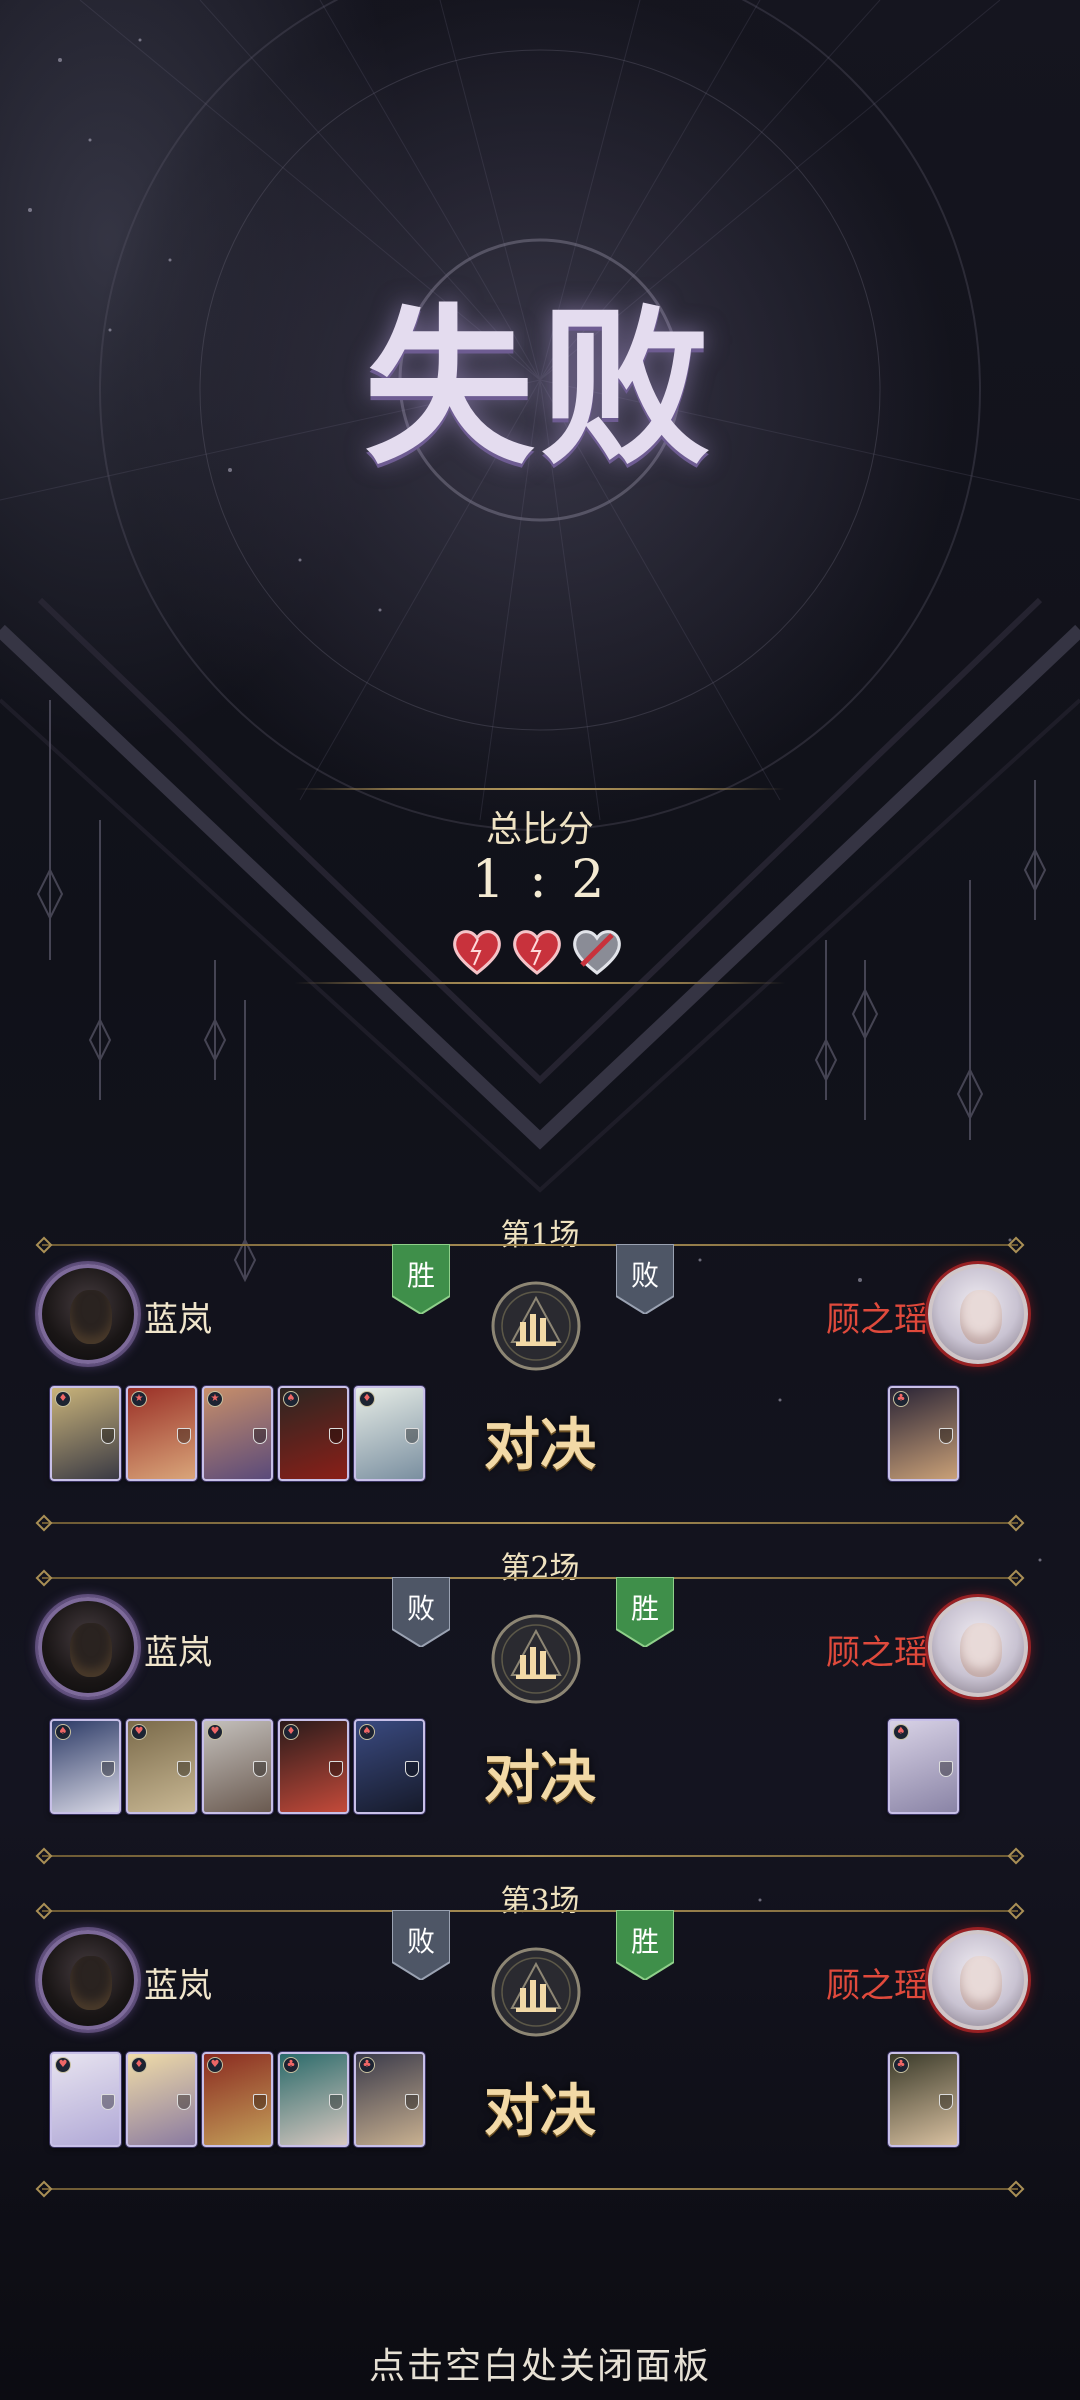 The height and width of the screenshot is (2400, 1080). I want to click on match-2: 第2场 败 胜 蓝岚 顾之瑶 ♠ ♥ ♥ ♦ ♠ 对决 ♠, so click(540, 1727).